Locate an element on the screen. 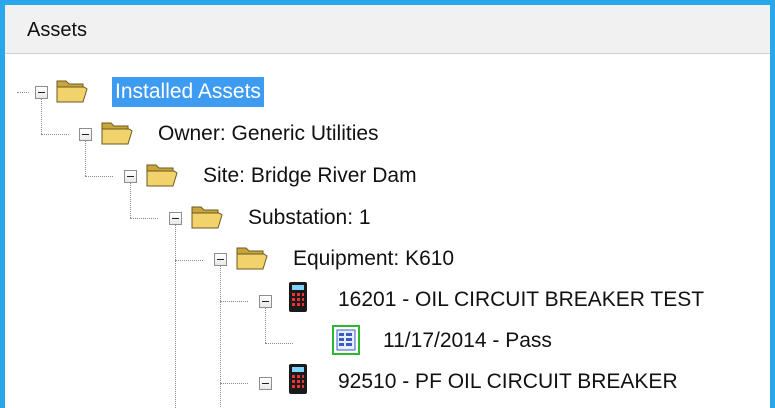 The image size is (775, 408). panel-header: Assets is located at coordinates (387, 29).